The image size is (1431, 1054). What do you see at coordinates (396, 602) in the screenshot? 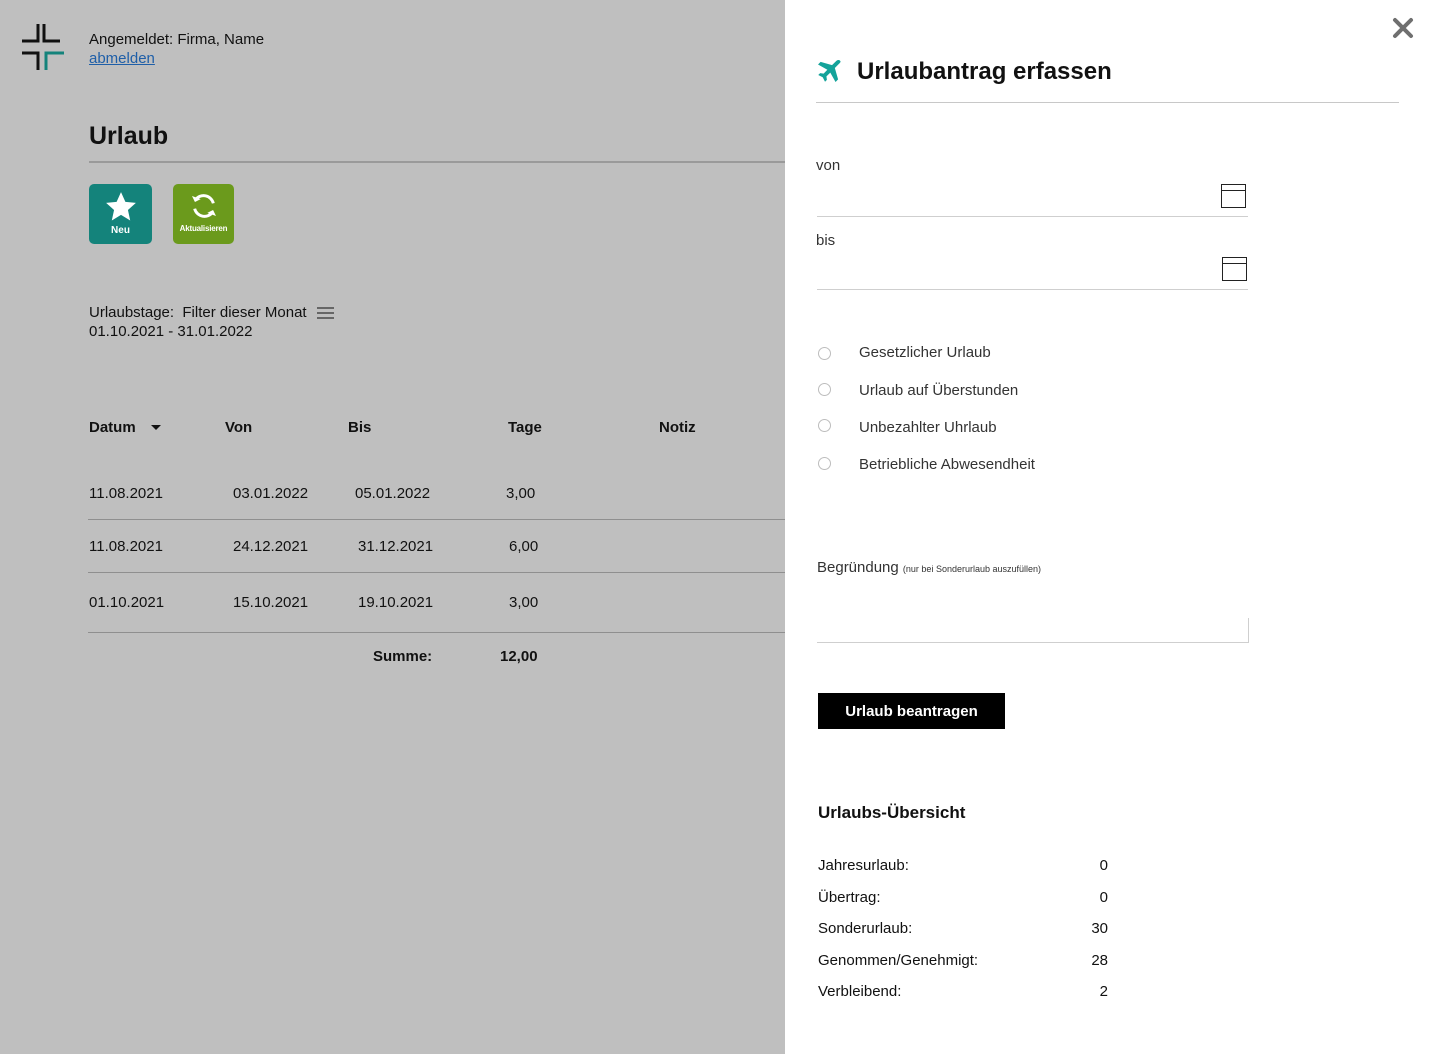
I see `row-3-bis: 19.10.2021` at bounding box center [396, 602].